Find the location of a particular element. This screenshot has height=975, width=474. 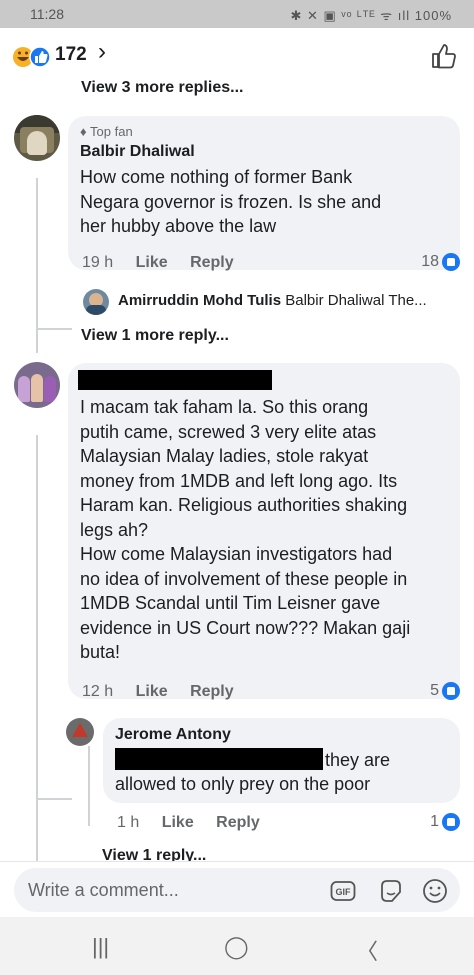

chevron-right-icon: › is located at coordinates (102, 52).